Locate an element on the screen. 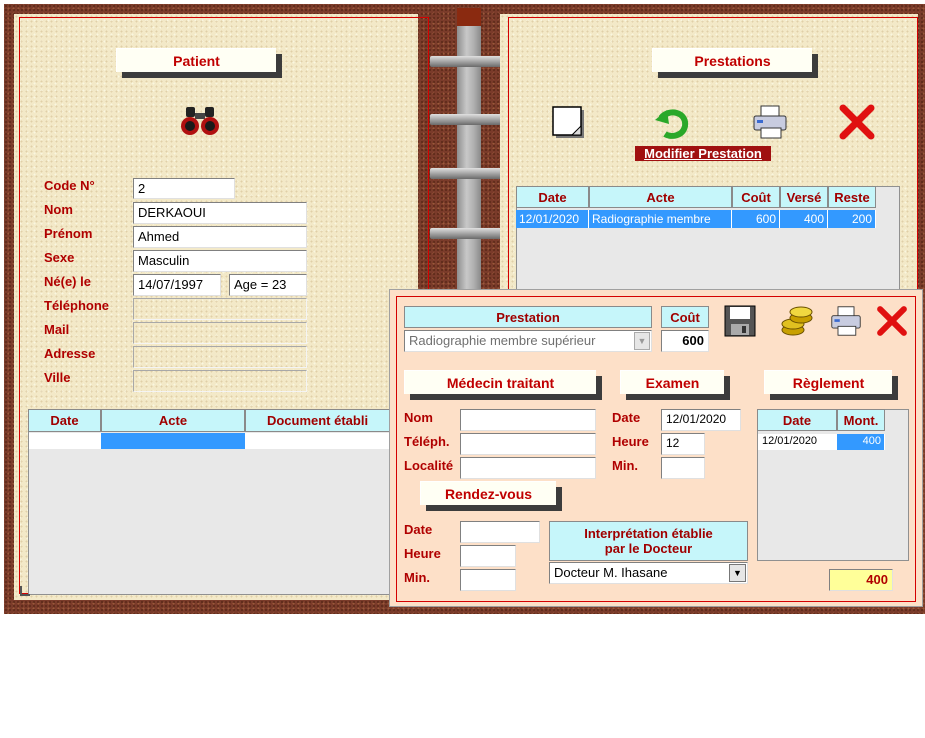 Image resolution: width=925 pixels, height=738 pixels. rdv-date-field is located at coordinates (500, 532).